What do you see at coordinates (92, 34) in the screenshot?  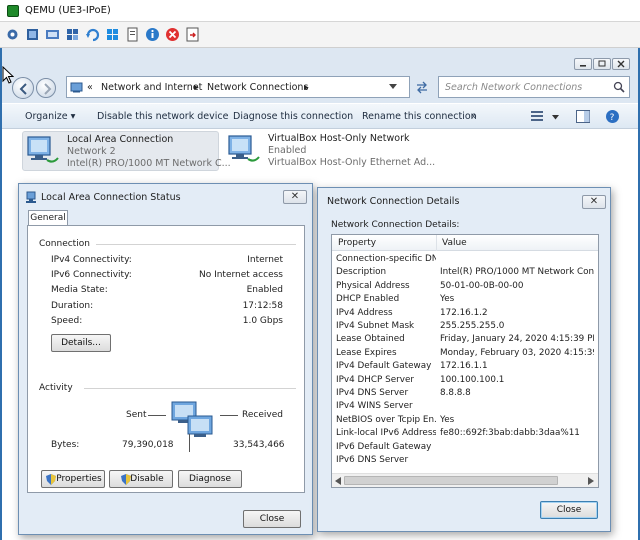 I see `refresh-icon` at bounding box center [92, 34].